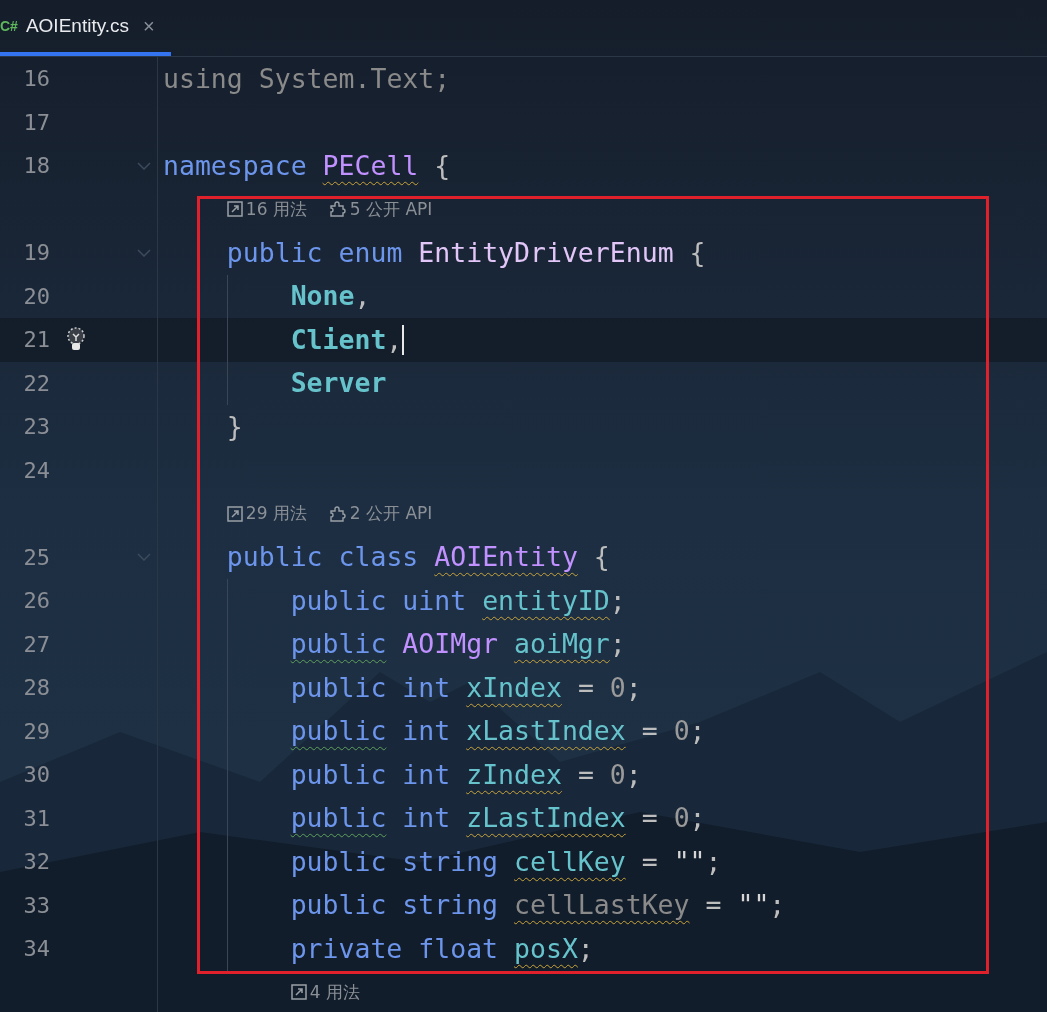 Image resolution: width=1047 pixels, height=1012 pixels. I want to click on code-line: public uint entityID;, so click(458, 600).